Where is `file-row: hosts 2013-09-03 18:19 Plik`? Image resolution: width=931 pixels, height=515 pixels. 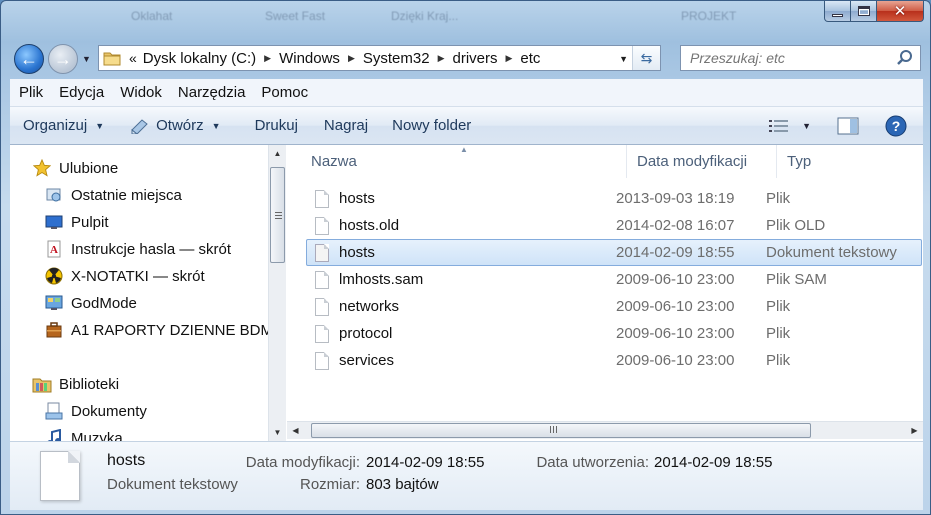
file-row: hosts 2013-09-03 18:19 Plik is located at coordinates (615, 198).